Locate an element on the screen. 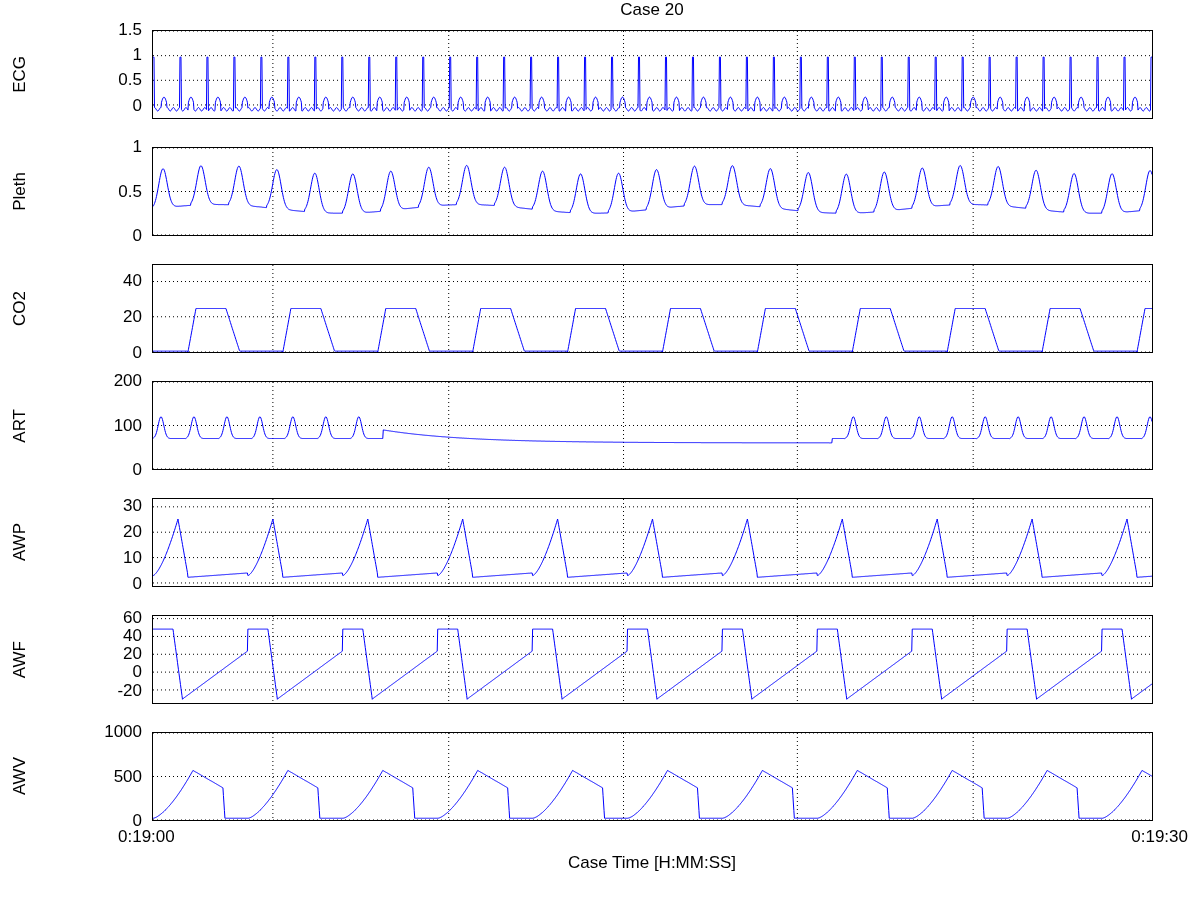 Image resolution: width=1200 pixels, height=900 pixels. axis-label: ART is located at coordinates (20, 425).